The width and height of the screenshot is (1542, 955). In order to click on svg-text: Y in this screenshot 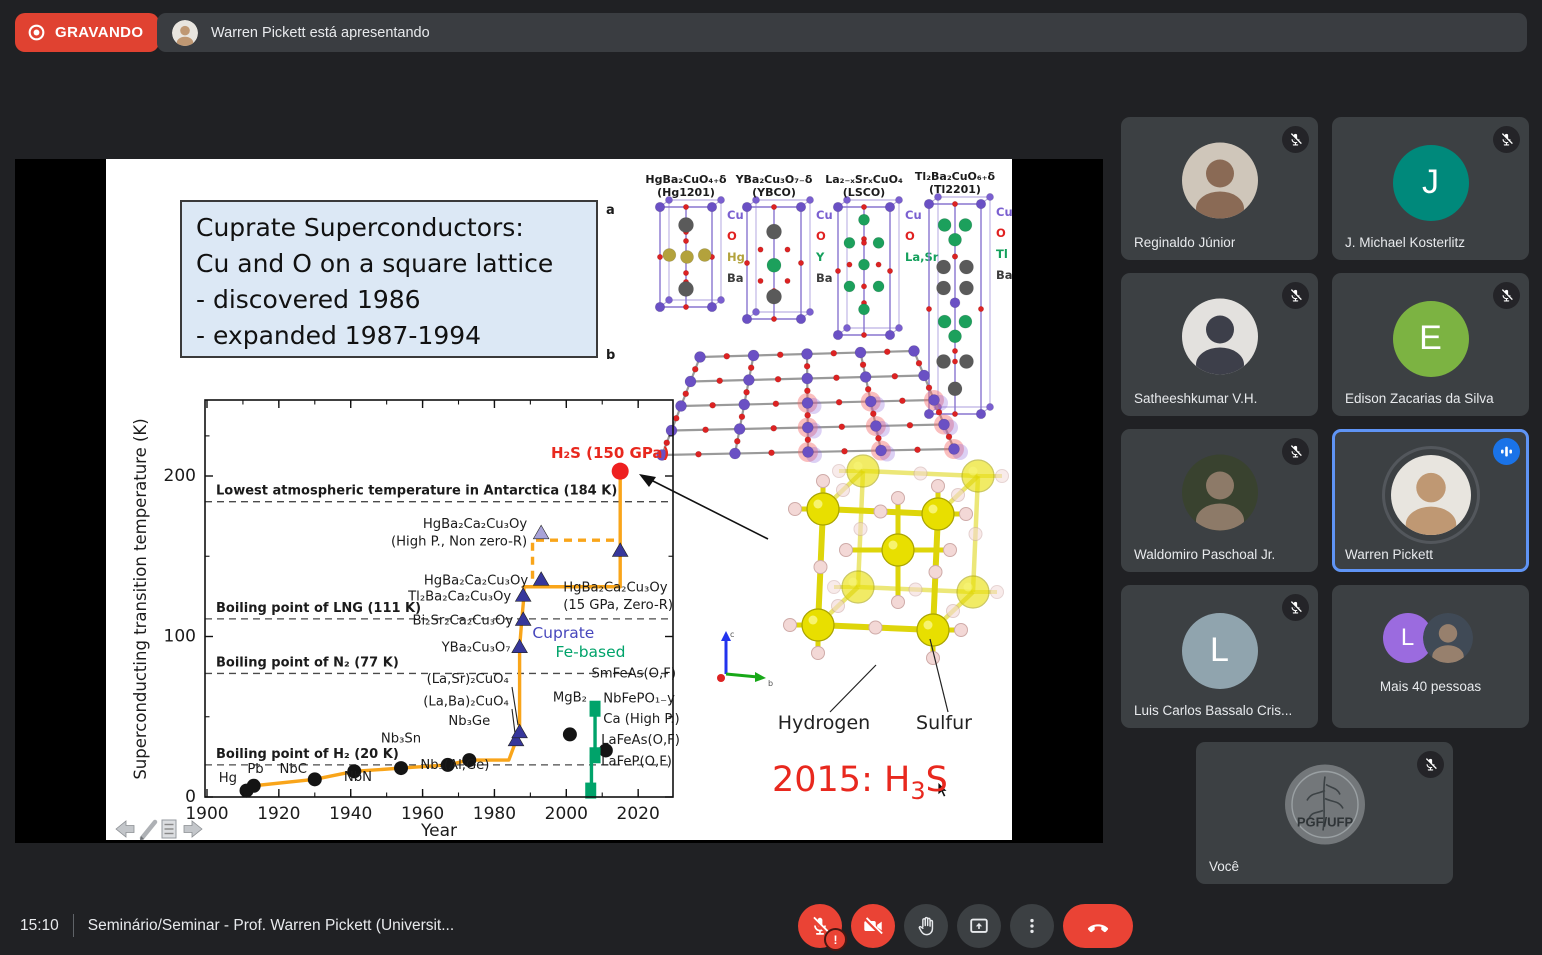, I will do `click(820, 257)`.